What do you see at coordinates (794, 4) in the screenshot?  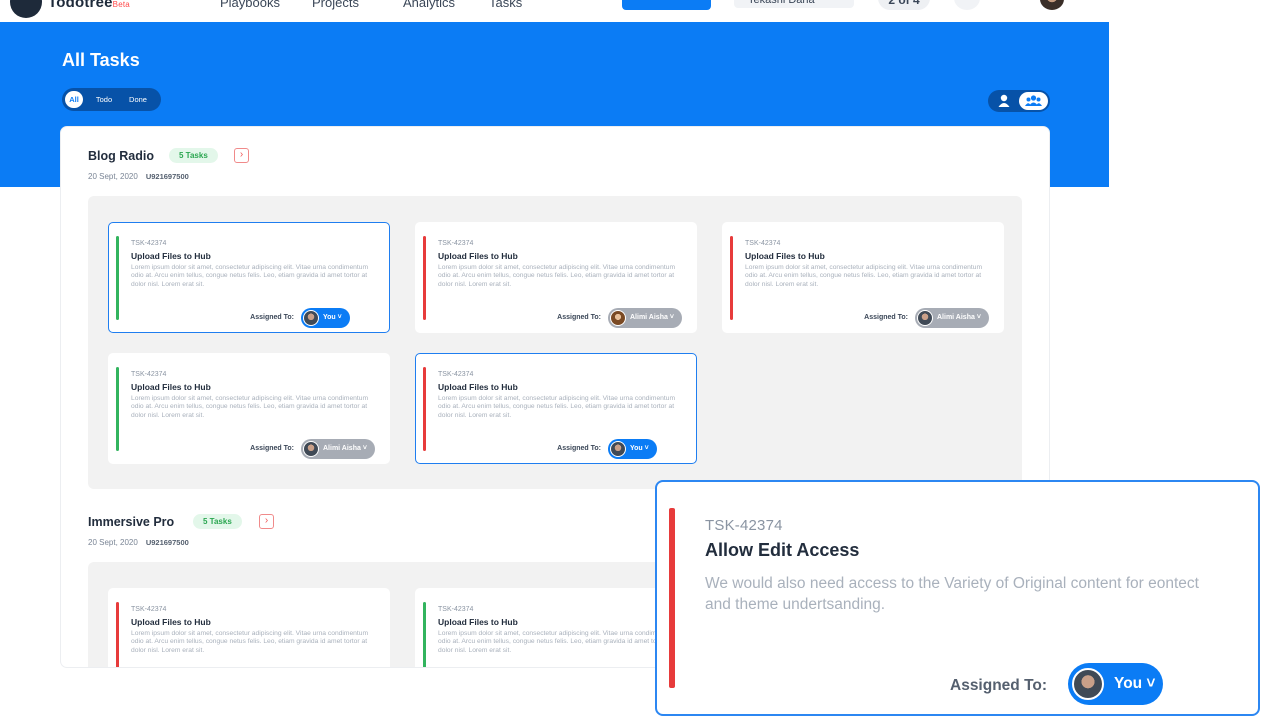 I see `workspace-selector: Tekashi Dana` at bounding box center [794, 4].